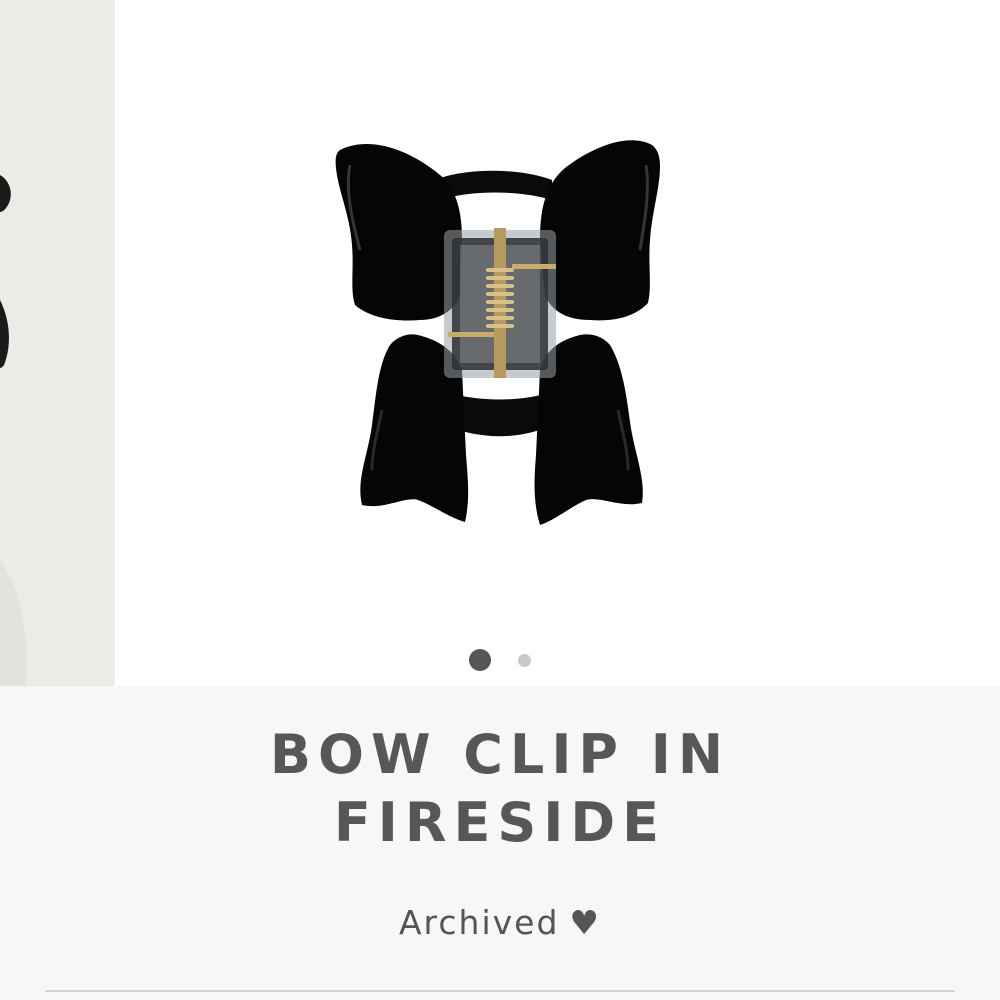 The width and height of the screenshot is (1000, 1000). I want to click on slide-dot, so click(524, 660).